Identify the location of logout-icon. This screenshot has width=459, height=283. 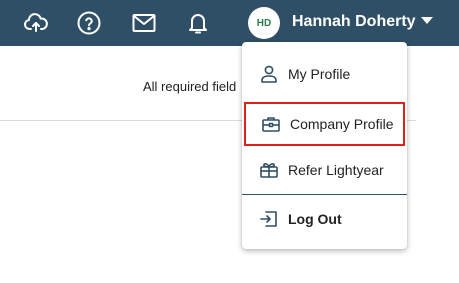
(269, 219).